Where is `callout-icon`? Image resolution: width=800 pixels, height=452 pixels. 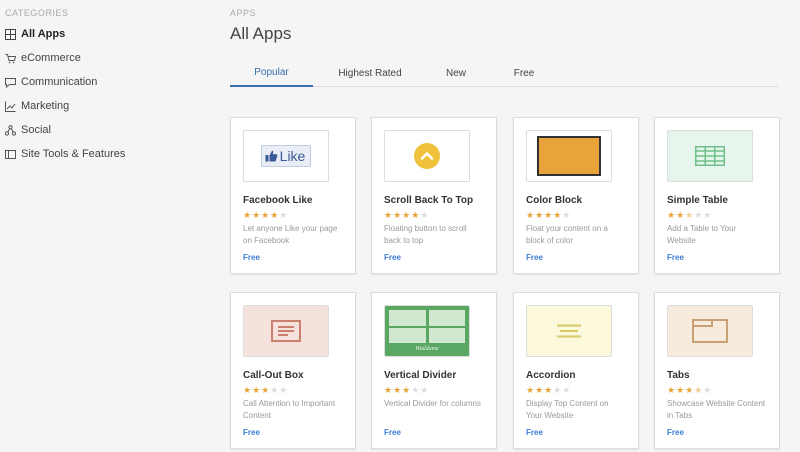 callout-icon is located at coordinates (286, 331).